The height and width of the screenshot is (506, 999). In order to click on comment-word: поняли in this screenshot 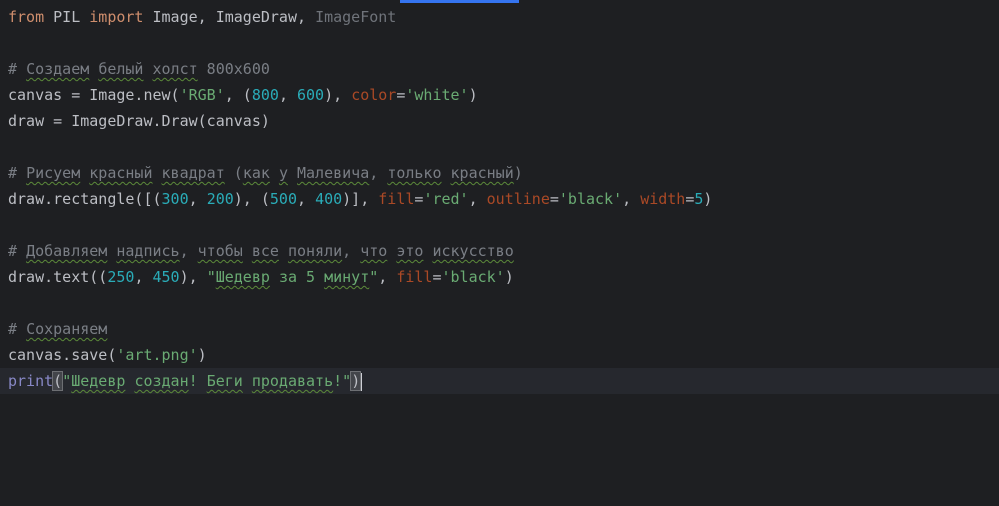, I will do `click(315, 251)`.